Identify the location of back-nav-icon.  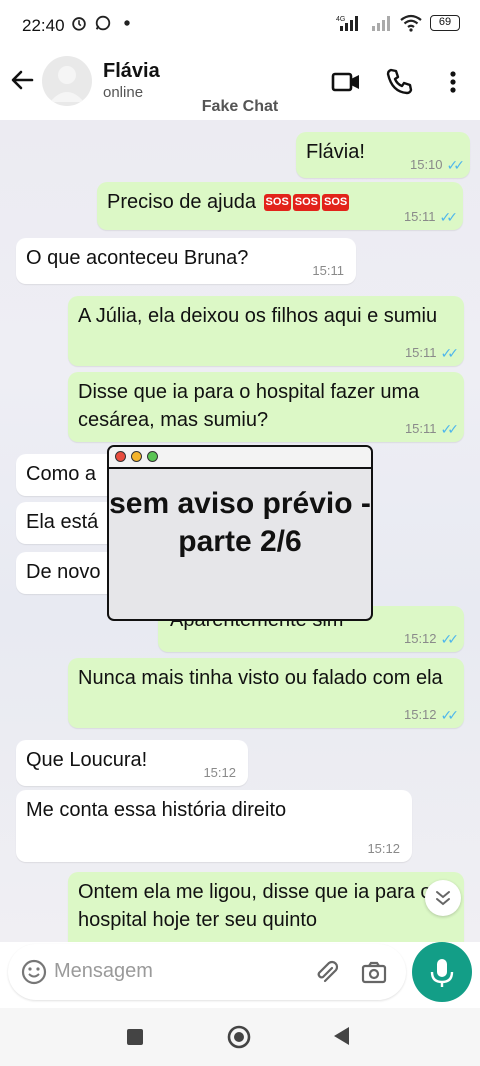
(342, 1036).